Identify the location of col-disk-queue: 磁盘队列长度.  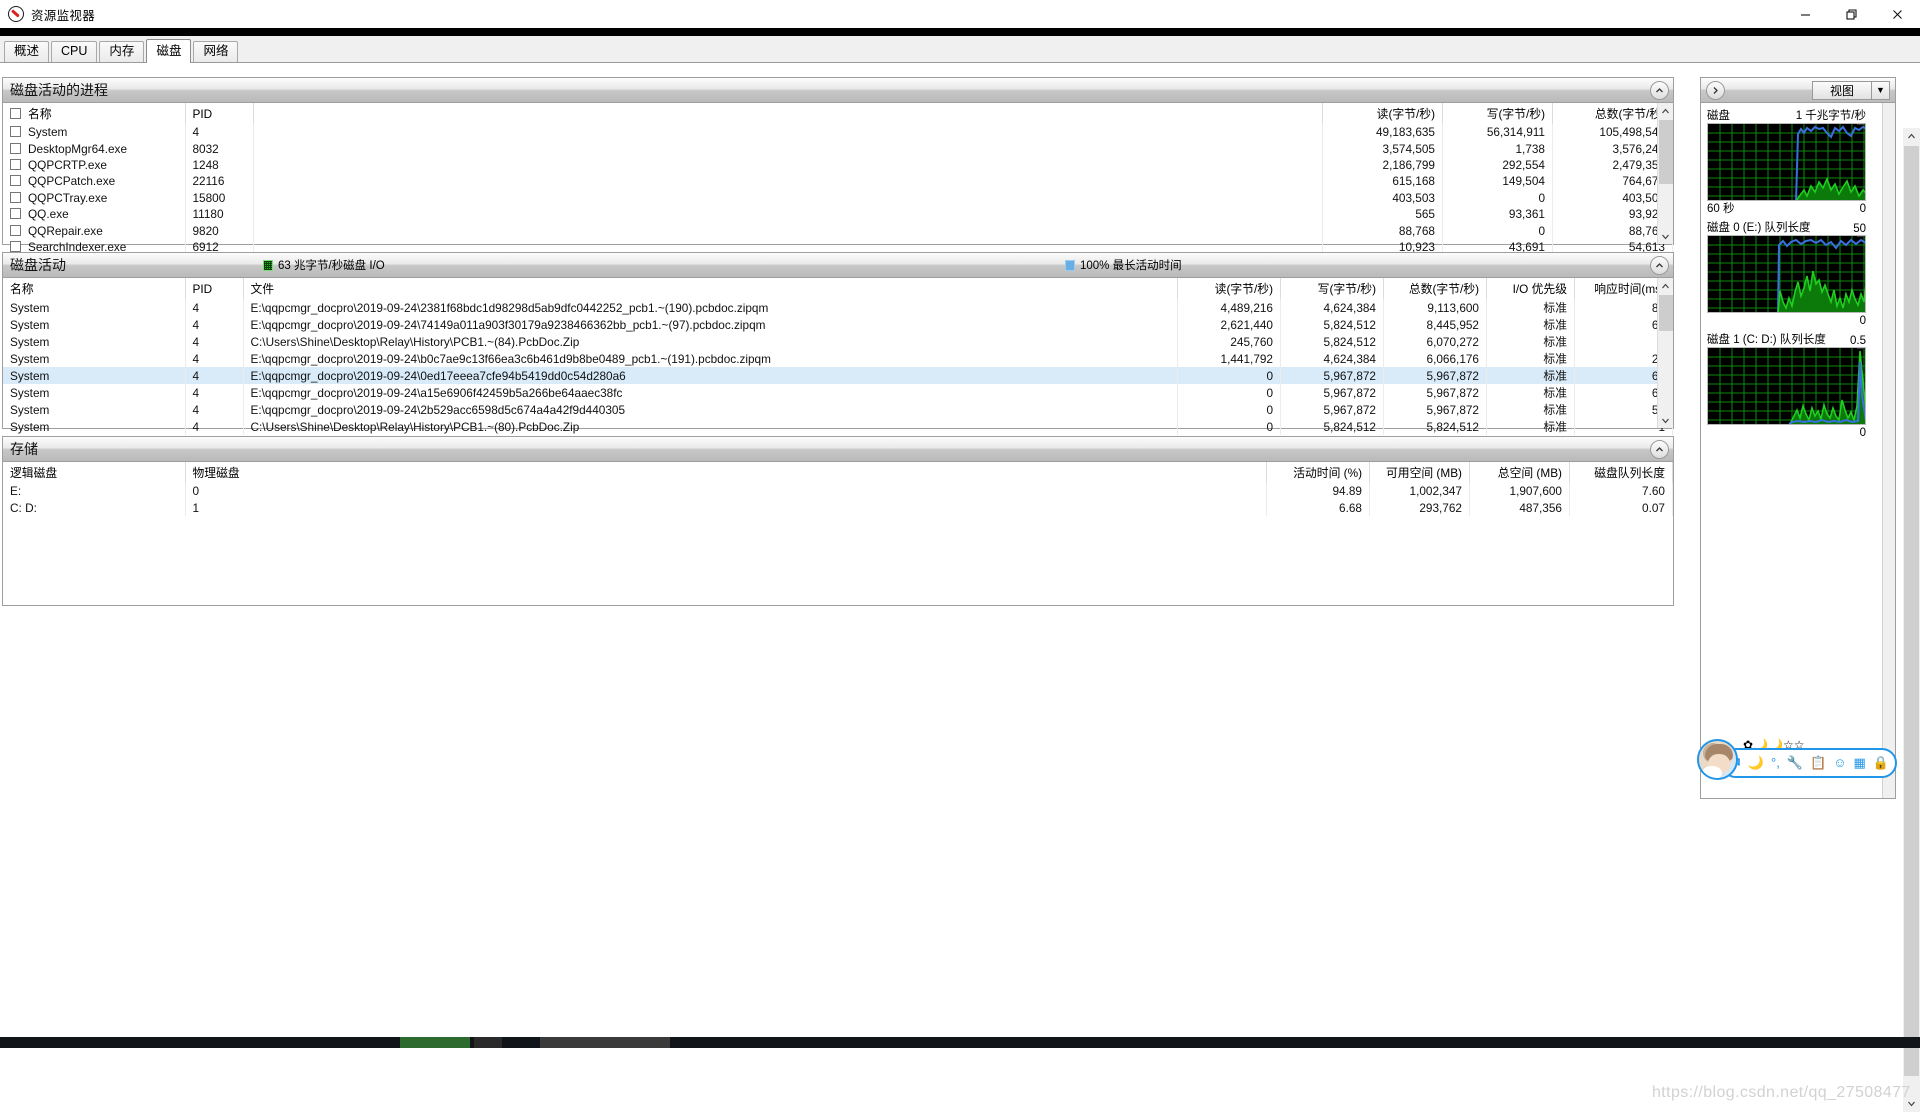
(1621, 472).